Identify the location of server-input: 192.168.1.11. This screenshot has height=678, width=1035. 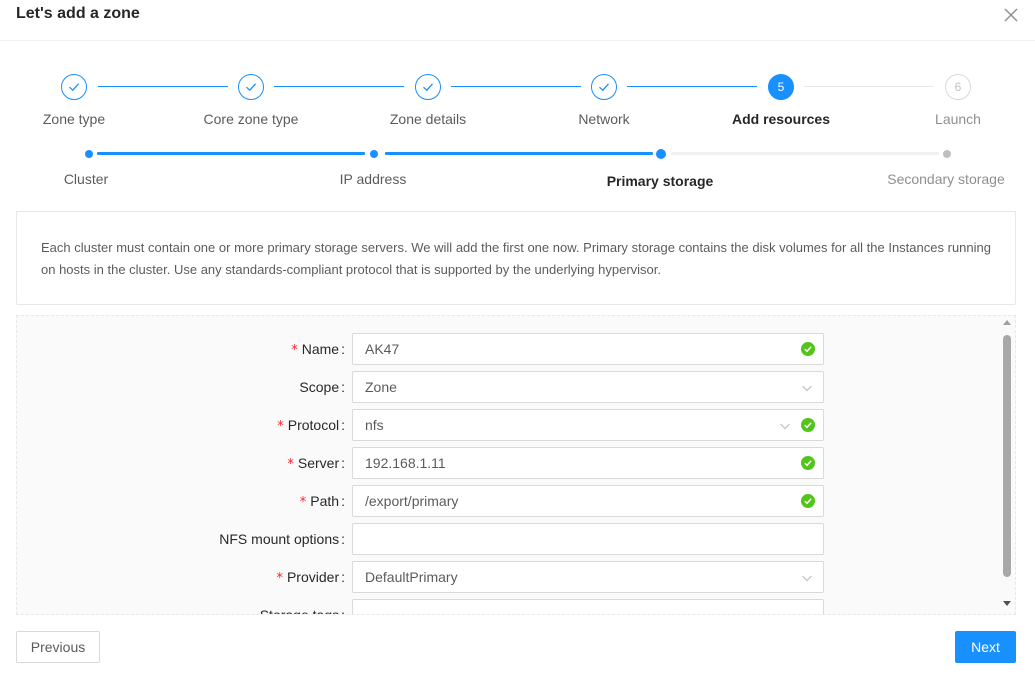
(588, 463).